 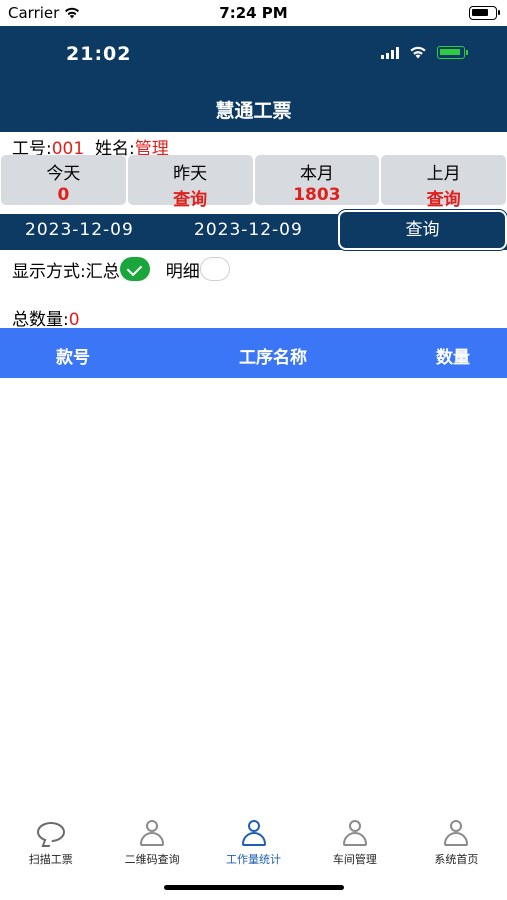 I want to click on tab-label: 车间管理, so click(x=354, y=859).